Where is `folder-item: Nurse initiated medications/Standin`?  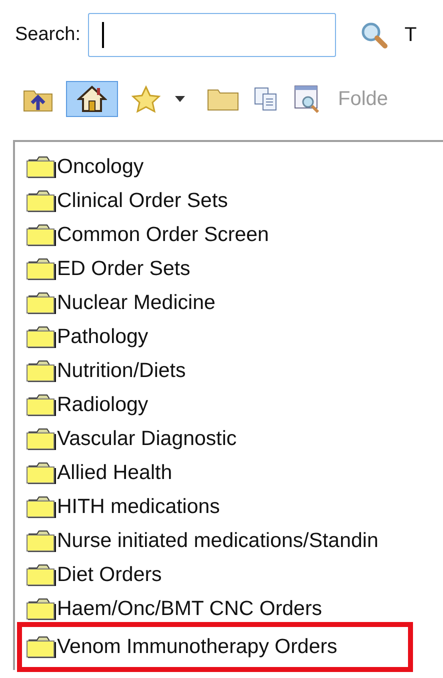
folder-item: Nurse initiated medications/Standin is located at coordinates (234, 541).